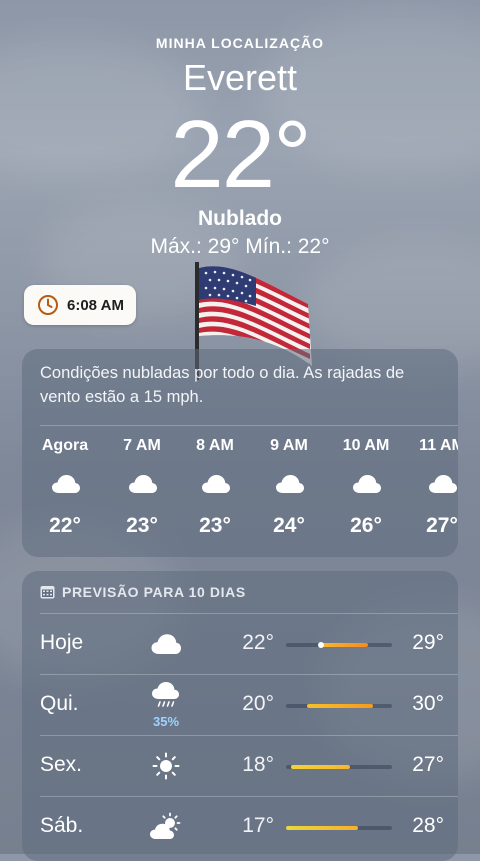  I want to click on low-temp: 22°, so click(258, 642).